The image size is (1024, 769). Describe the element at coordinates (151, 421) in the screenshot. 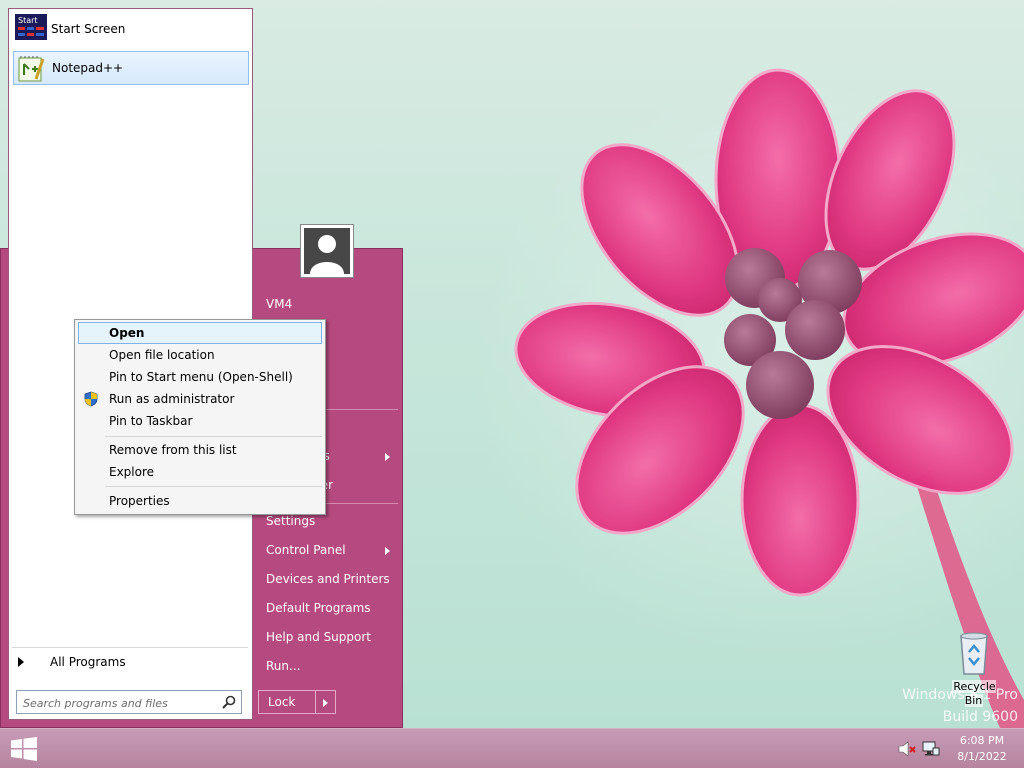

I see `menu-item-label: Pin to Taskbar` at that location.